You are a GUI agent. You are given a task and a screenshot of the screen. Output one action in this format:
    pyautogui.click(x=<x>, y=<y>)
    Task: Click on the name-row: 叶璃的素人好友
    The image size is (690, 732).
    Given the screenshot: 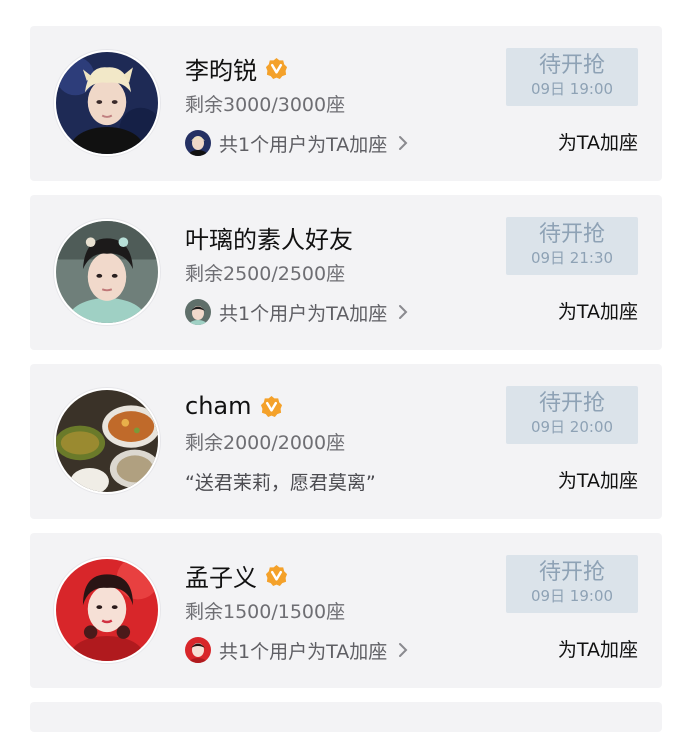 What is the action you would take?
    pyautogui.click(x=269, y=237)
    